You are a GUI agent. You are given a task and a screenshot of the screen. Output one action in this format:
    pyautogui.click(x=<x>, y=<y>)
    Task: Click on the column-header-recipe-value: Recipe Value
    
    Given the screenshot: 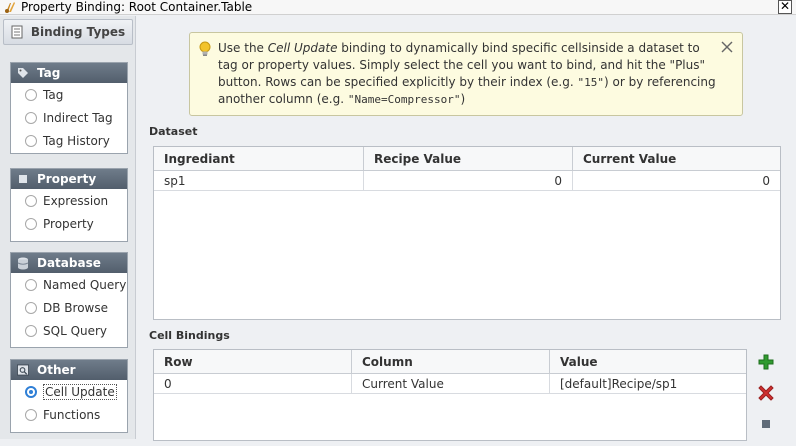 What is the action you would take?
    pyautogui.click(x=468, y=158)
    